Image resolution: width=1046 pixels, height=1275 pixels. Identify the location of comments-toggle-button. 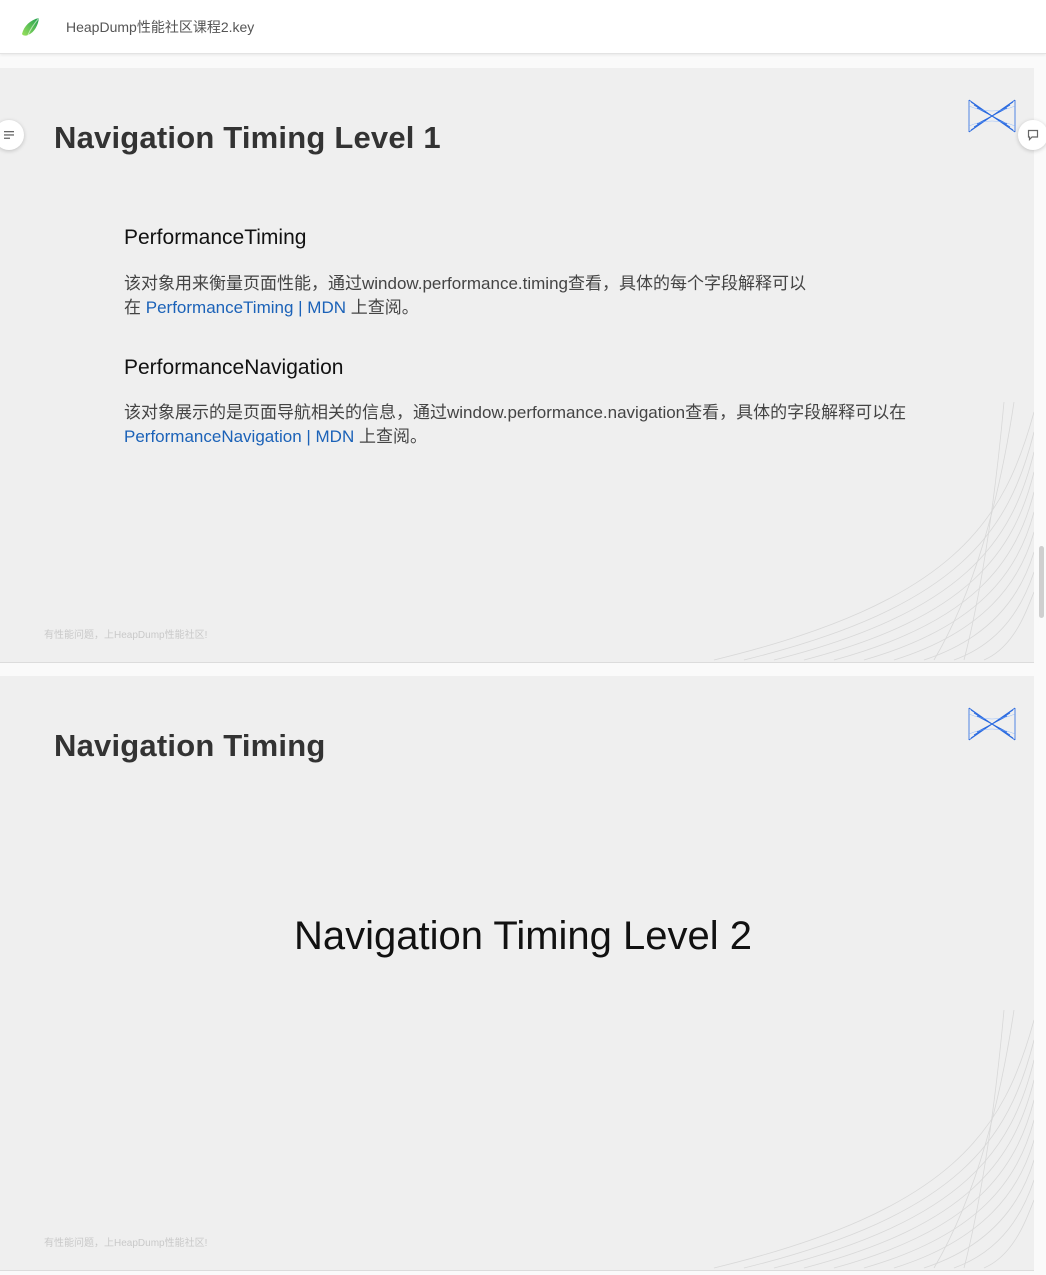
(1032, 135).